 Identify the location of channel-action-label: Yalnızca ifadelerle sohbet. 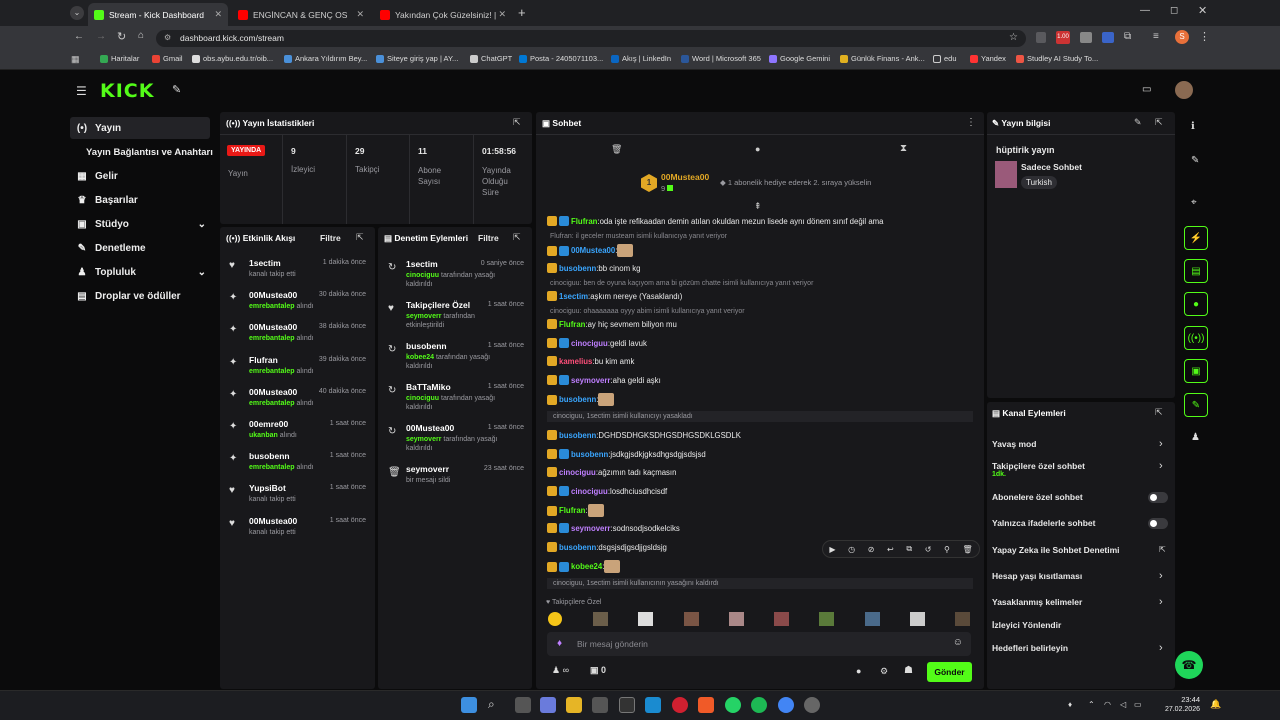
(1043, 523).